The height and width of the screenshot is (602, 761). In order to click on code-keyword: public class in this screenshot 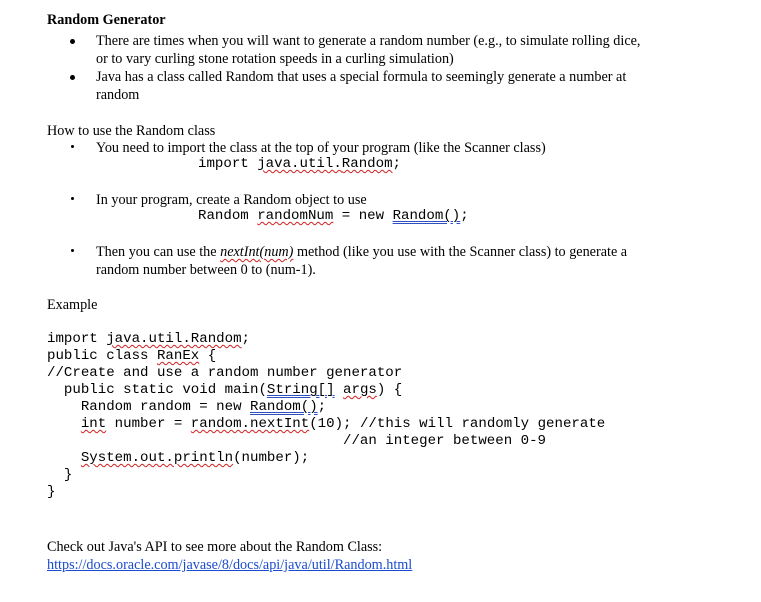, I will do `click(102, 356)`.